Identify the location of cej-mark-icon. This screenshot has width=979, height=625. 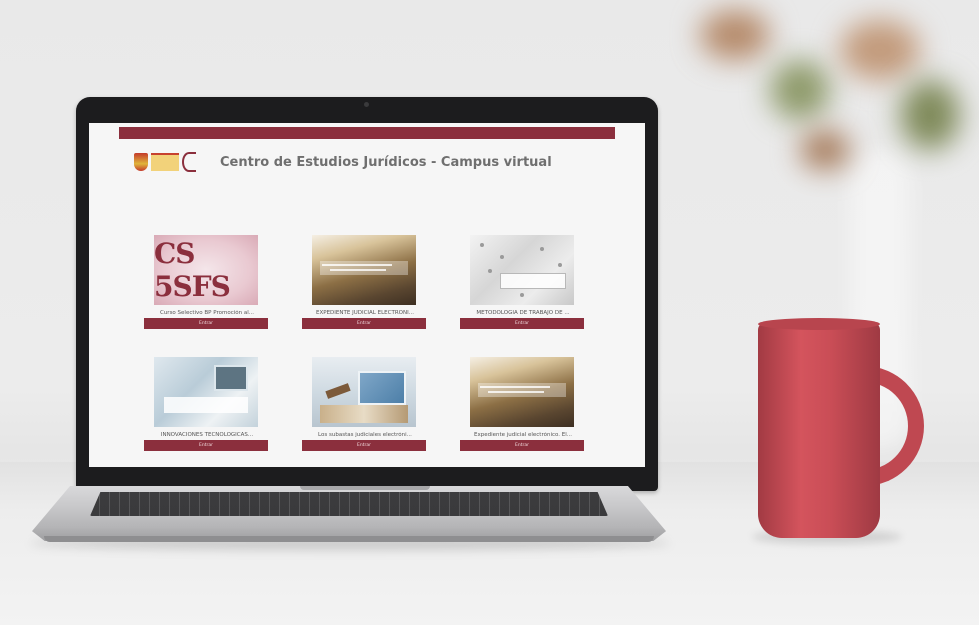
(189, 162).